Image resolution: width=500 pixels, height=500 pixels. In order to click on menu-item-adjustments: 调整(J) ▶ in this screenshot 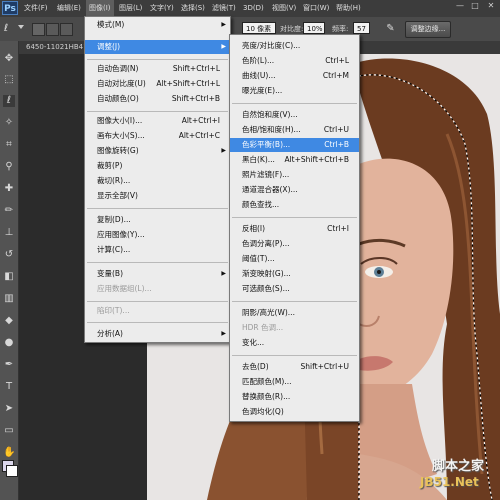, I will do `click(157, 47)`.